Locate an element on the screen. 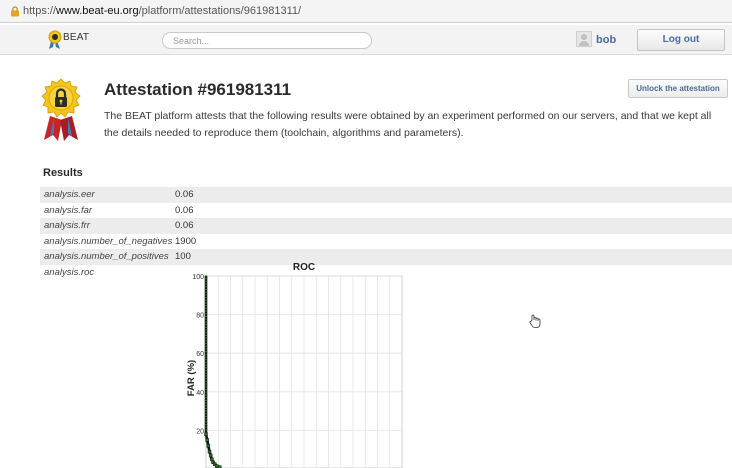 The height and width of the screenshot is (468, 732). chart-y-tick-label: 40 is located at coordinates (200, 393).